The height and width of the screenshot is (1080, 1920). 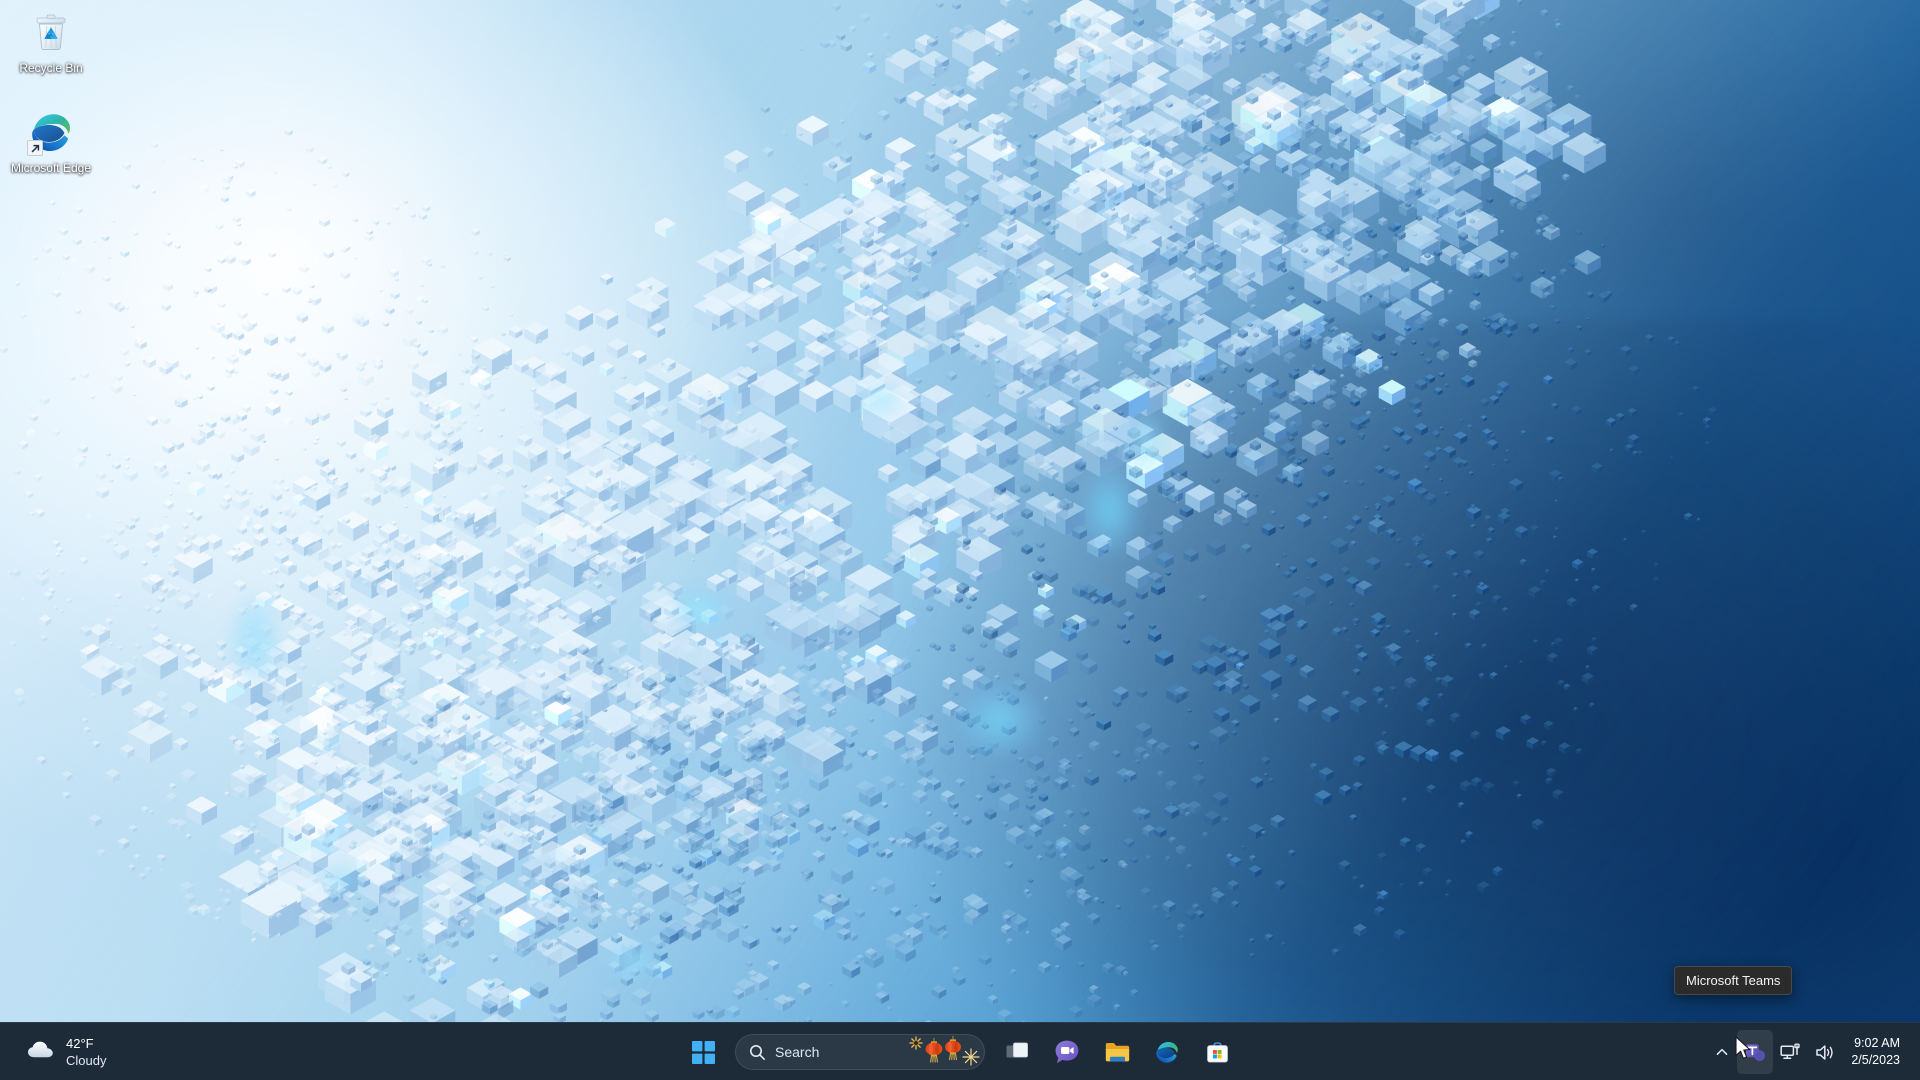 I want to click on chevron-up-icon, so click(x=1722, y=1051).